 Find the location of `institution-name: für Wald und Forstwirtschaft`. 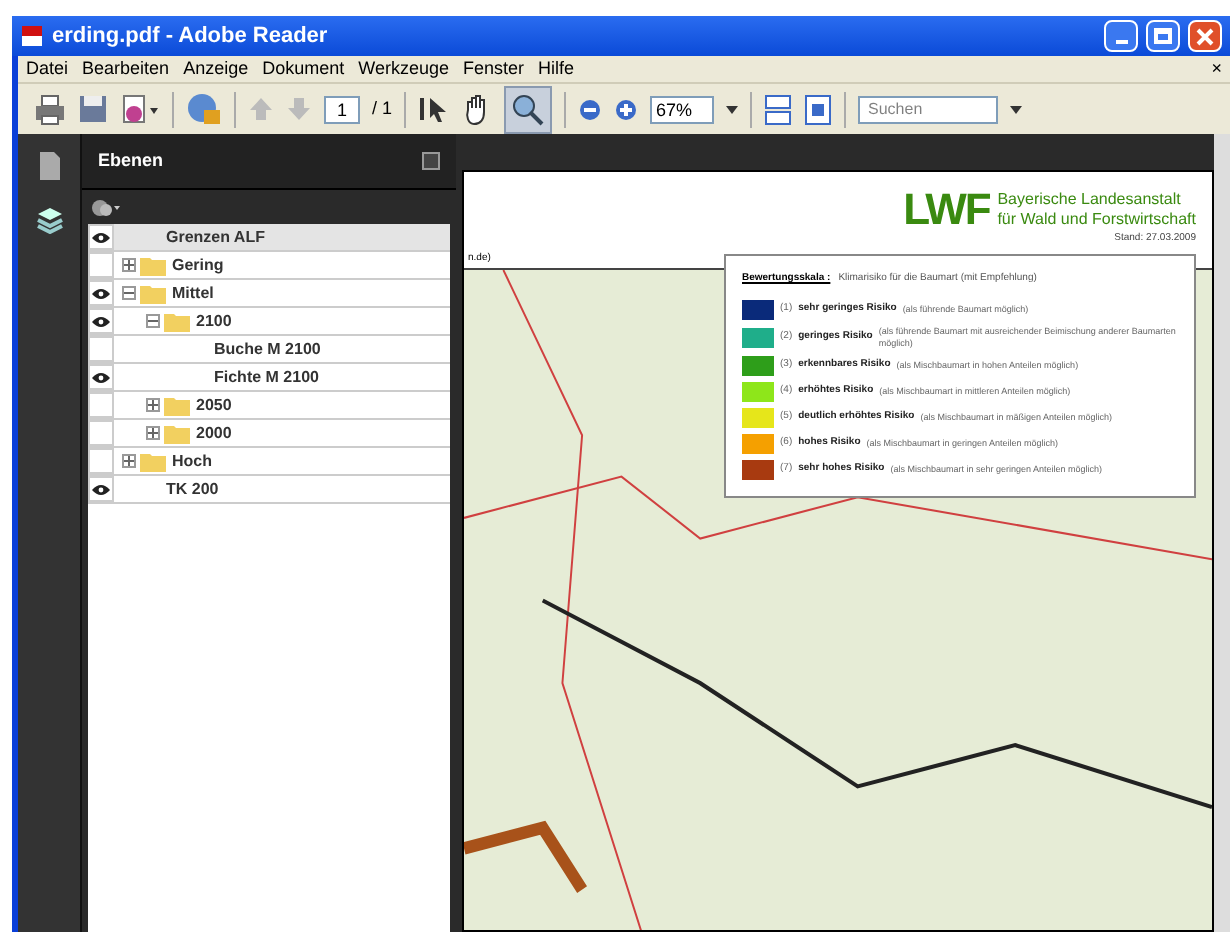

institution-name: für Wald und Forstwirtschaft is located at coordinates (1096, 220).